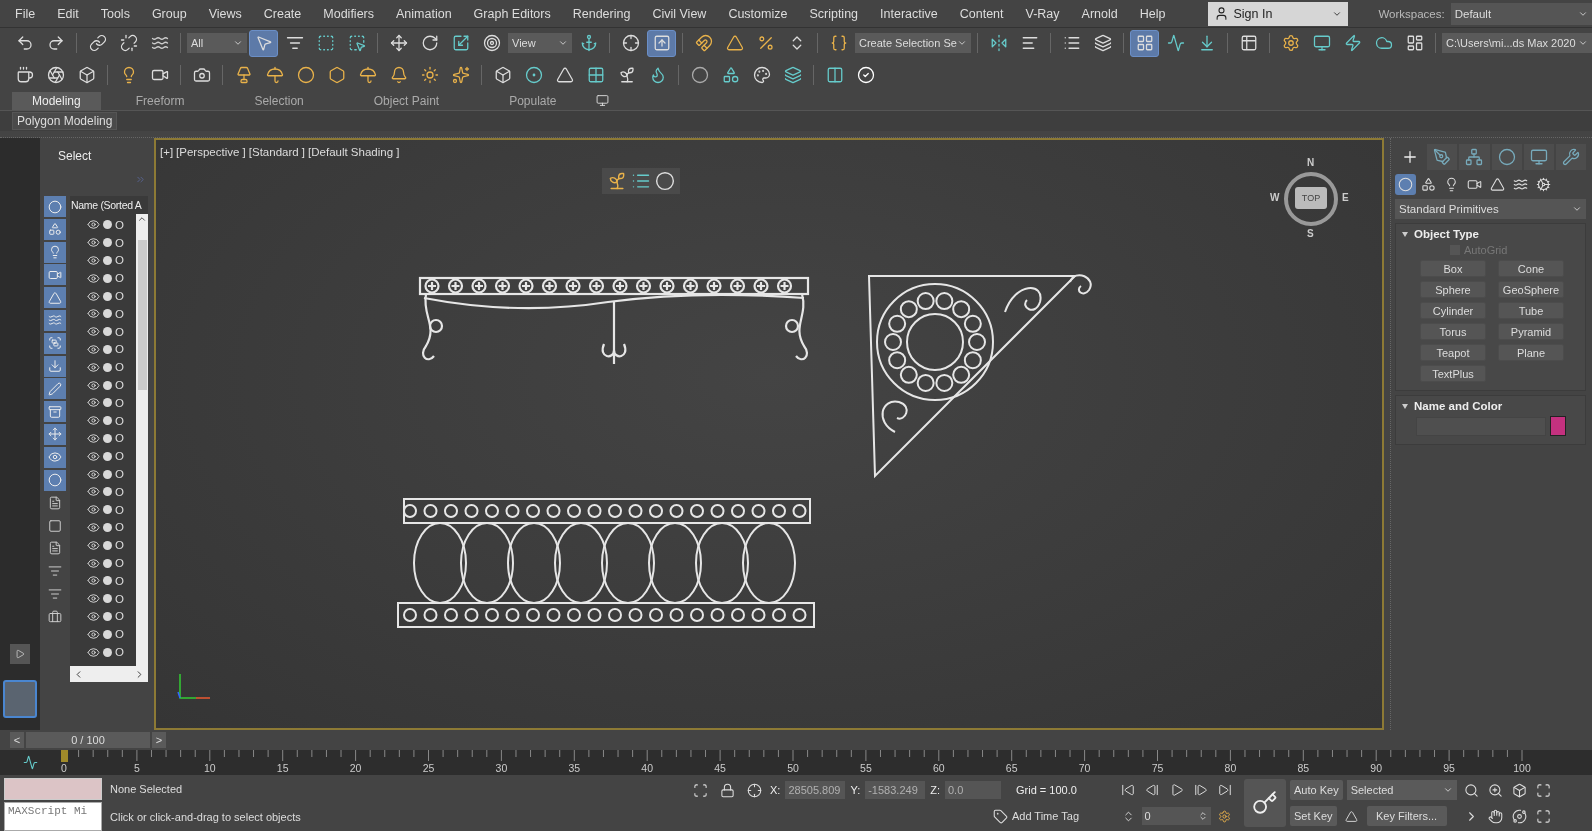  What do you see at coordinates (88, 740) in the screenshot?
I see `time-slider-thumb: 0 / 100` at bounding box center [88, 740].